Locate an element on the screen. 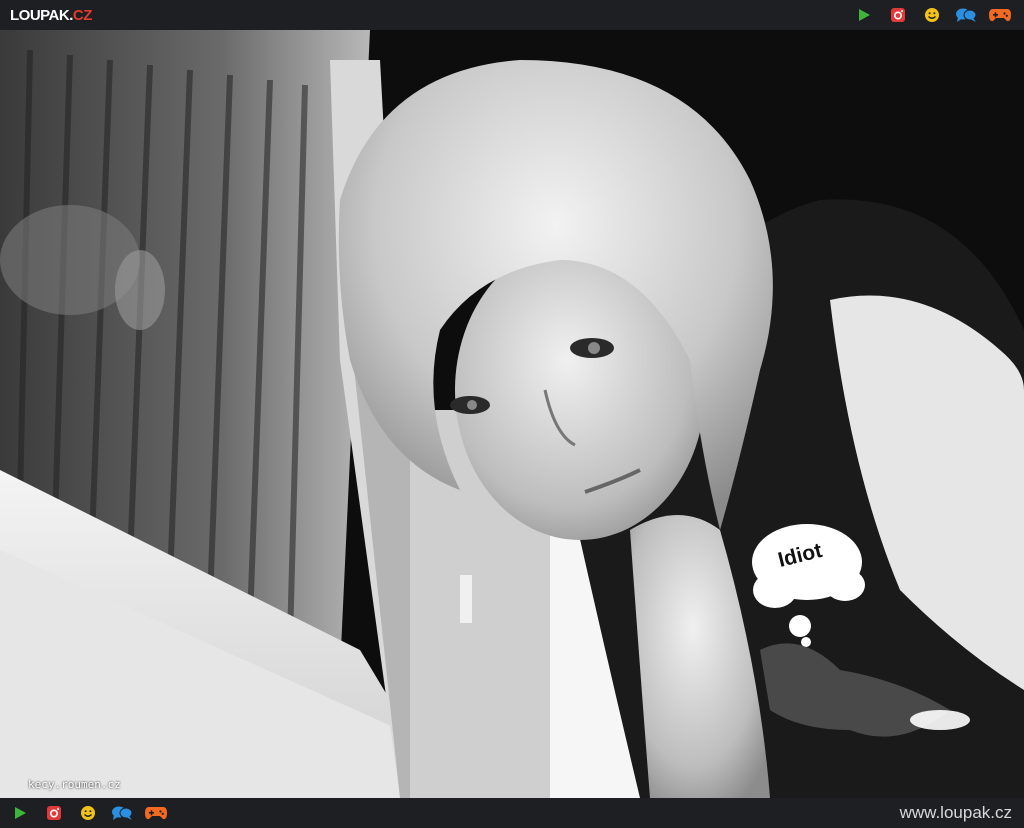 This screenshot has width=1024, height=828. logo-tld: CZ is located at coordinates (82, 15).